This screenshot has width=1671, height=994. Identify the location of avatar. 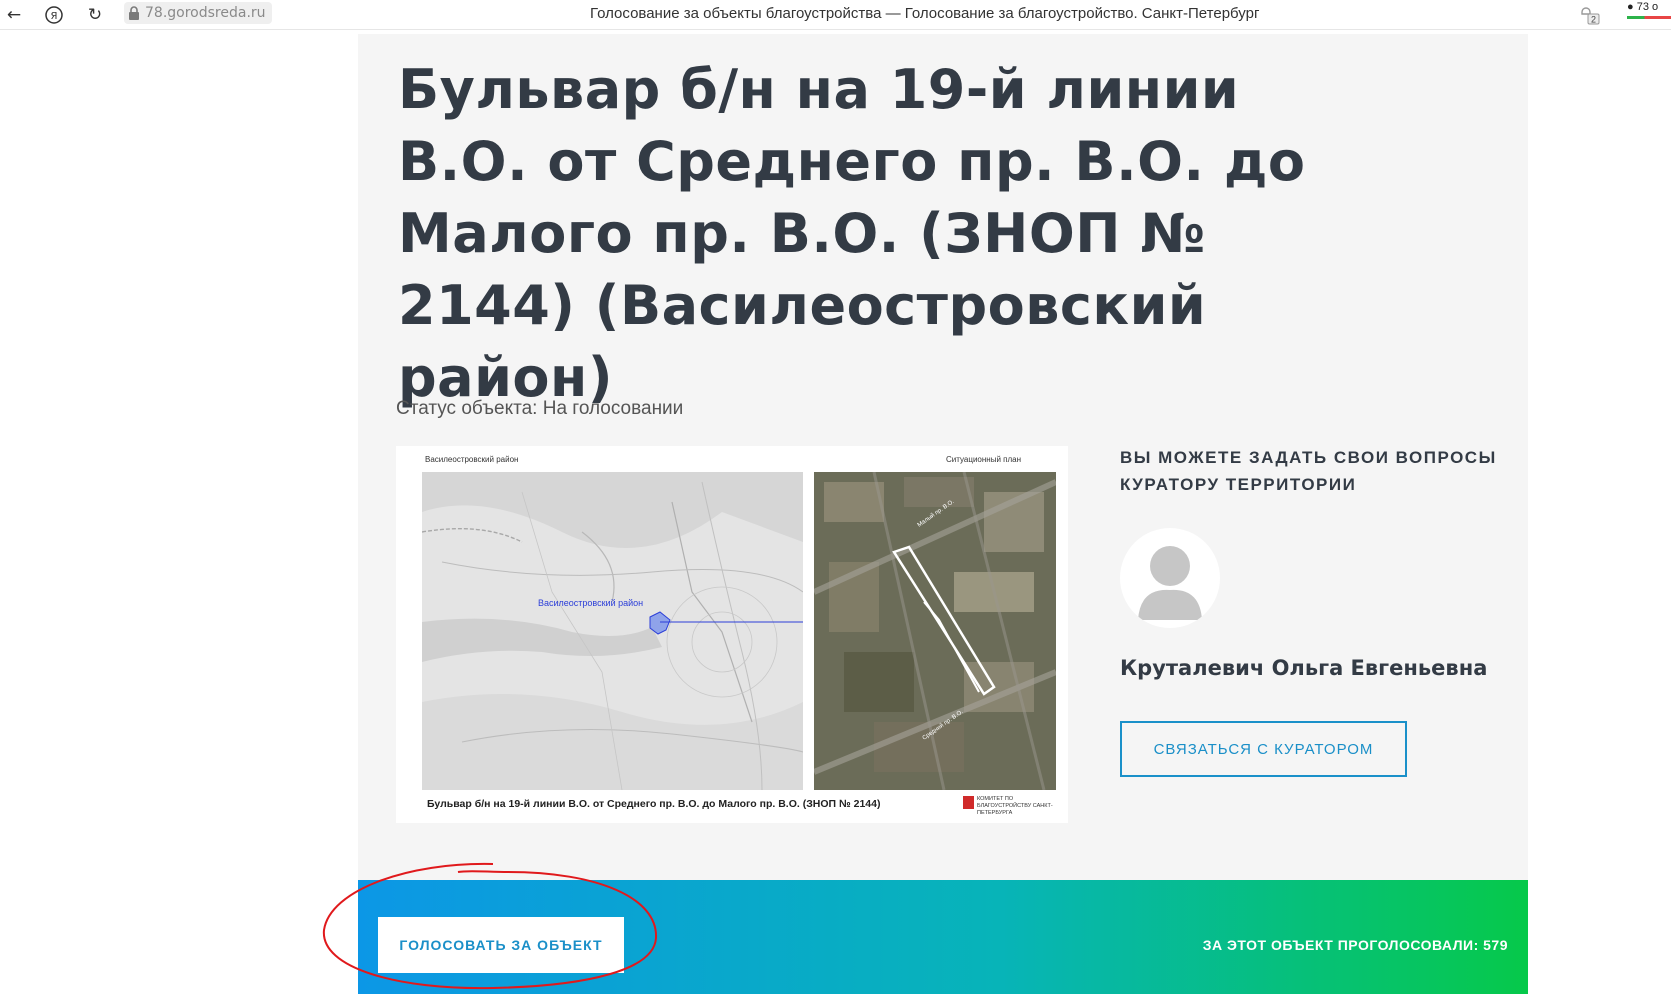
(1170, 578).